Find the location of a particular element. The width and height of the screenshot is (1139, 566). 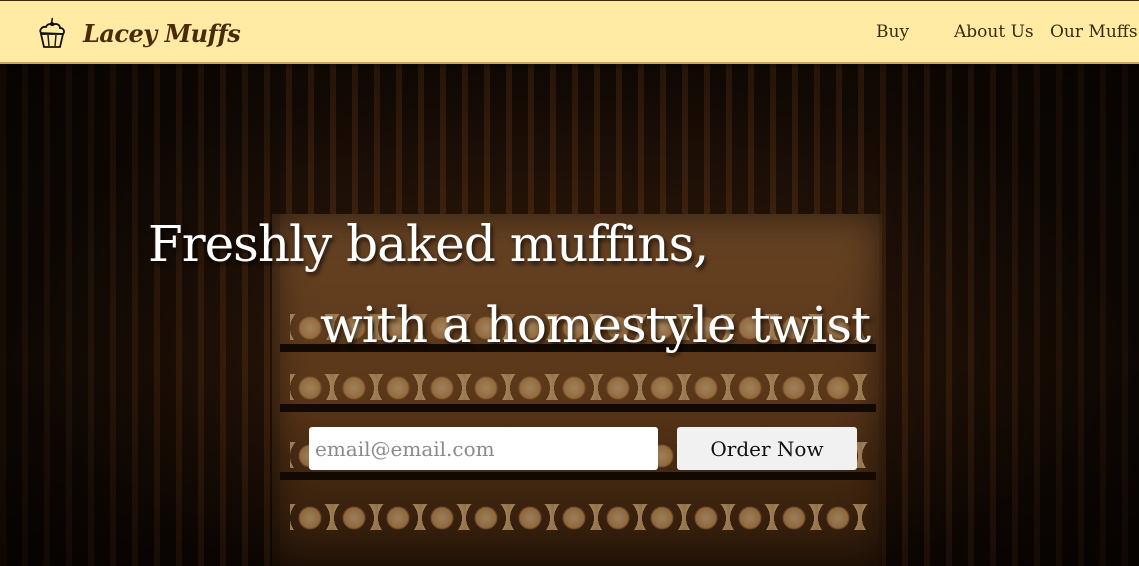

cupcake-icon is located at coordinates (52, 32).